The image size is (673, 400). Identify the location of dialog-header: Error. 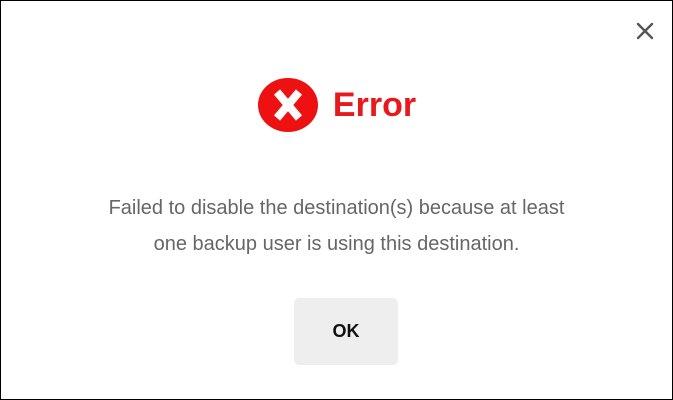
(336, 105).